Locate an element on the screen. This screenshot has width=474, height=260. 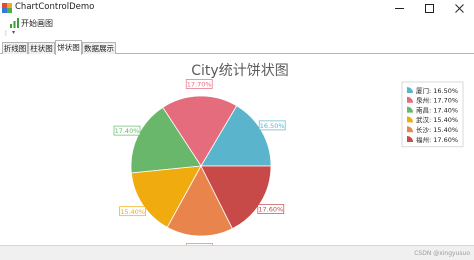
status-bar: CSDN @xingyusuo is located at coordinates (237, 252).